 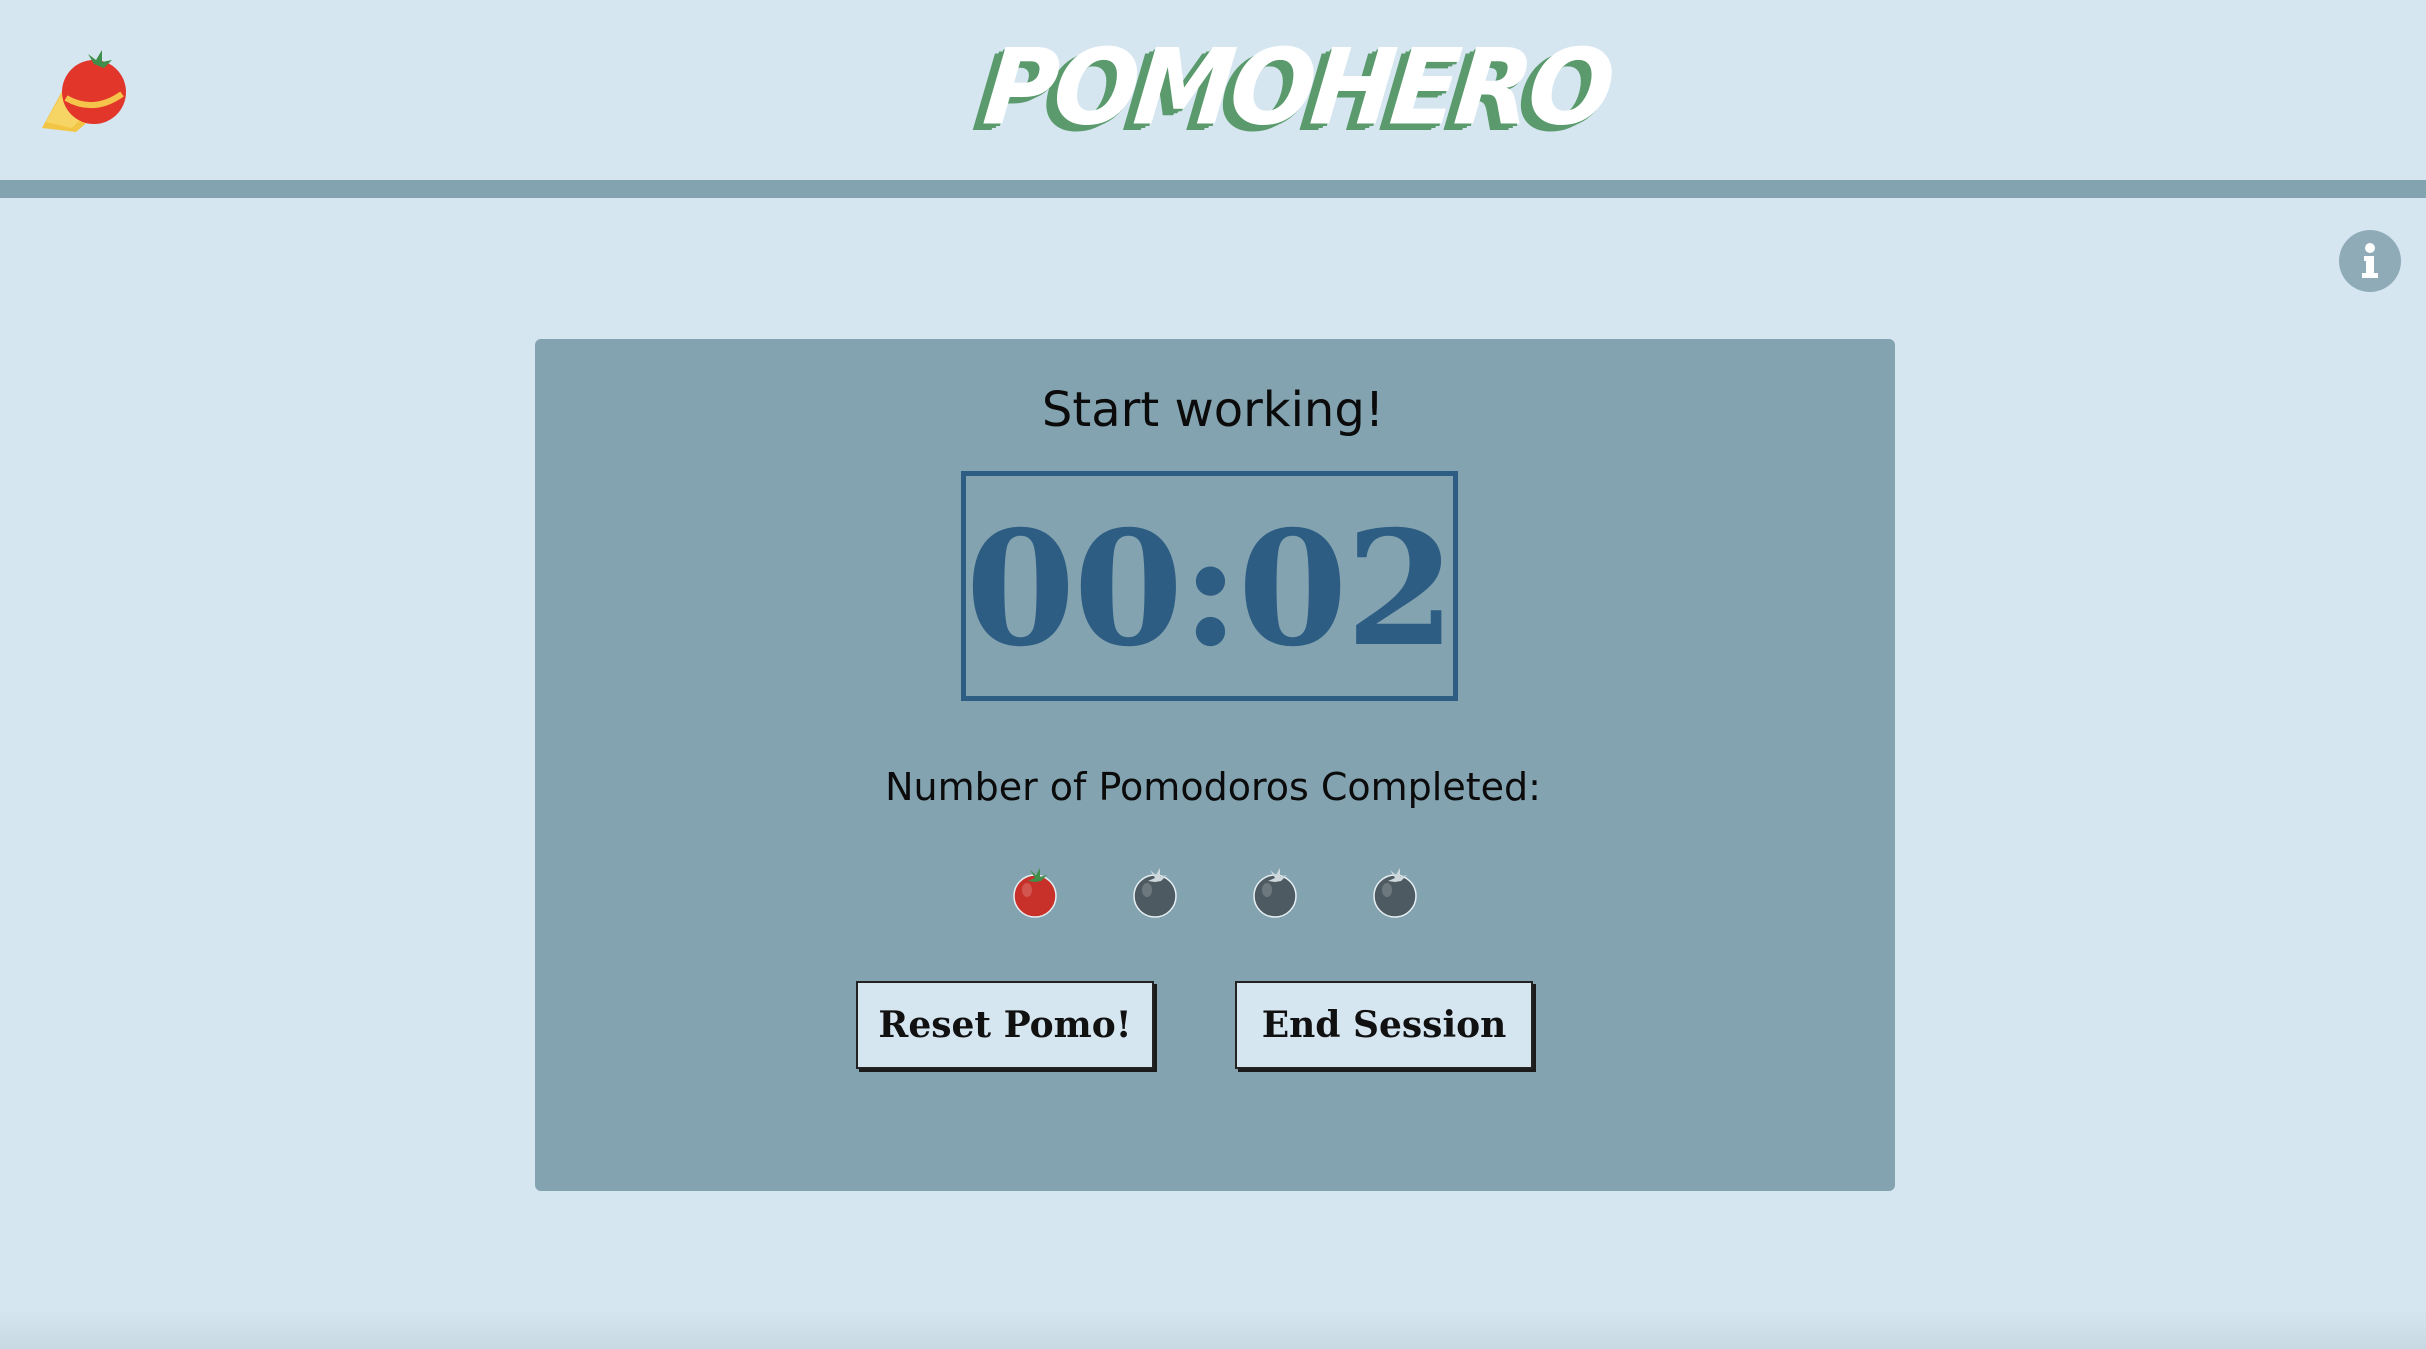 What do you see at coordinates (1035, 892) in the screenshot?
I see `tomato-completed-icon` at bounding box center [1035, 892].